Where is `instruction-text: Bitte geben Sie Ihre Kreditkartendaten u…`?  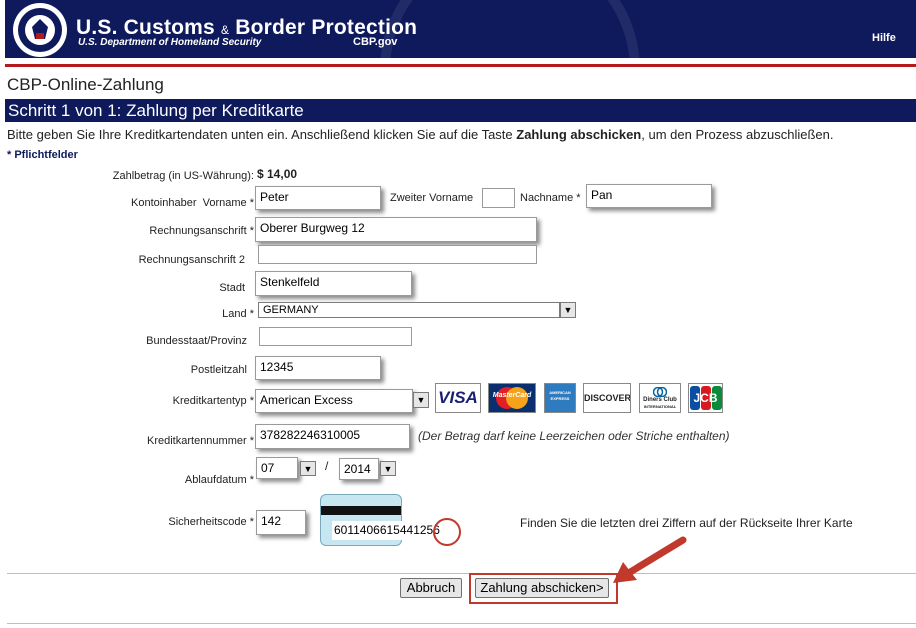
instruction-text: Bitte geben Sie Ihre Kreditkartendaten u… is located at coordinates (420, 134).